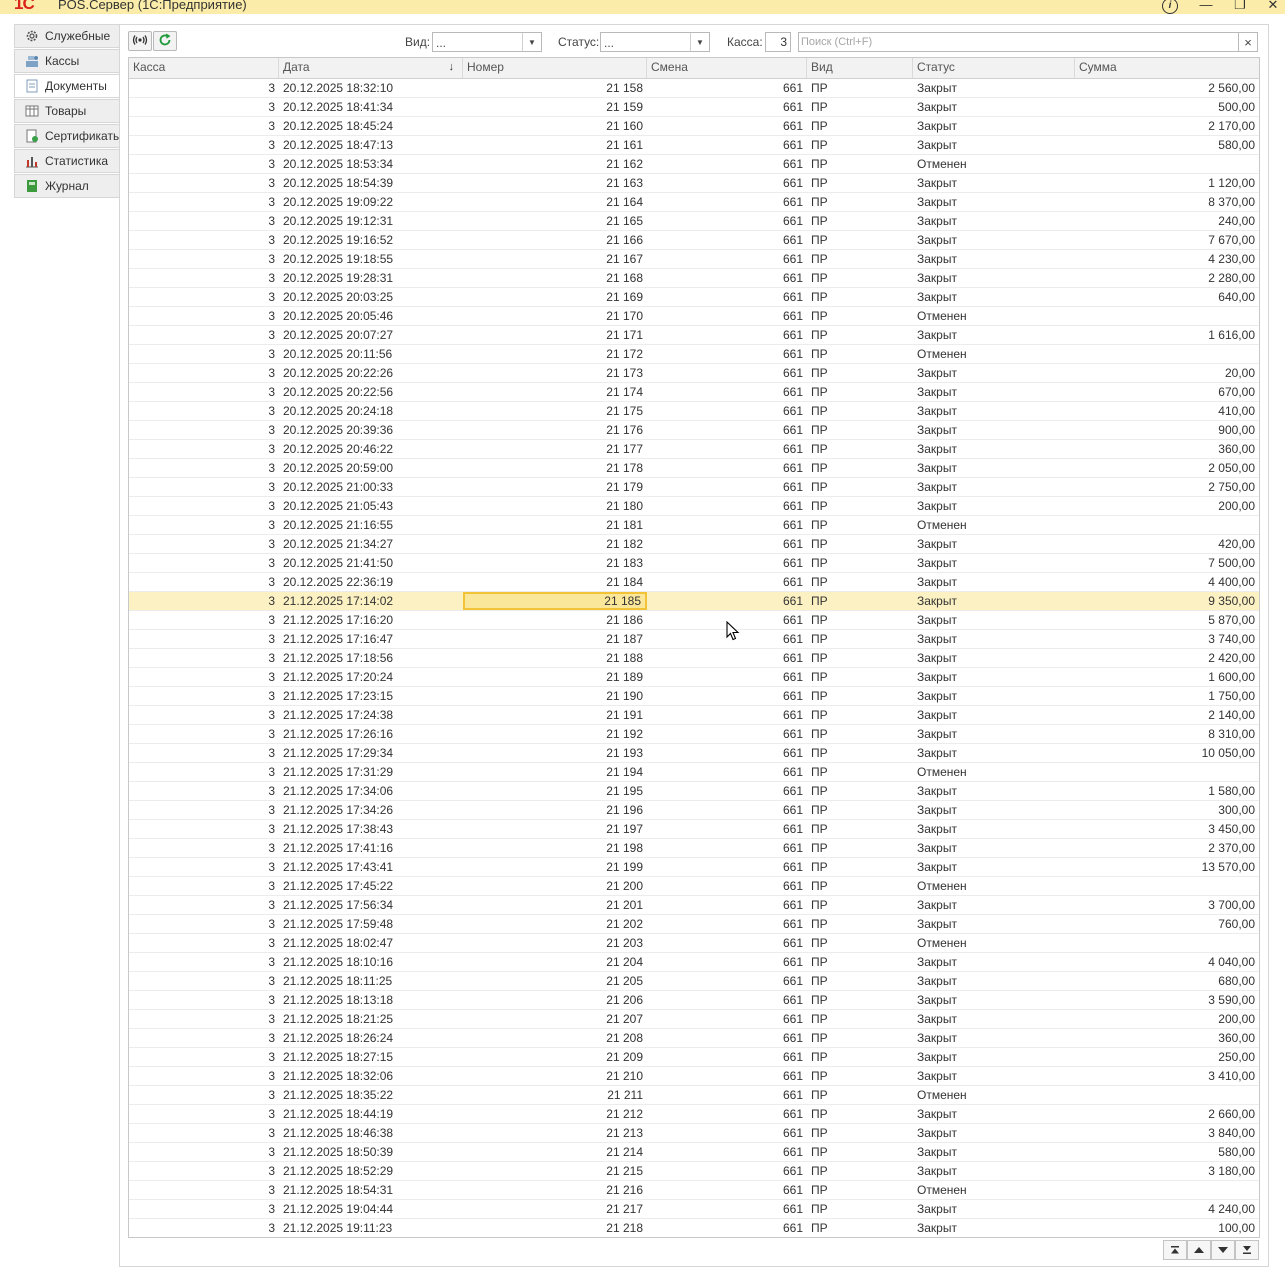 The height and width of the screenshot is (1273, 1285). I want to click on sidebar-item-goods: Товары, so click(67, 111).